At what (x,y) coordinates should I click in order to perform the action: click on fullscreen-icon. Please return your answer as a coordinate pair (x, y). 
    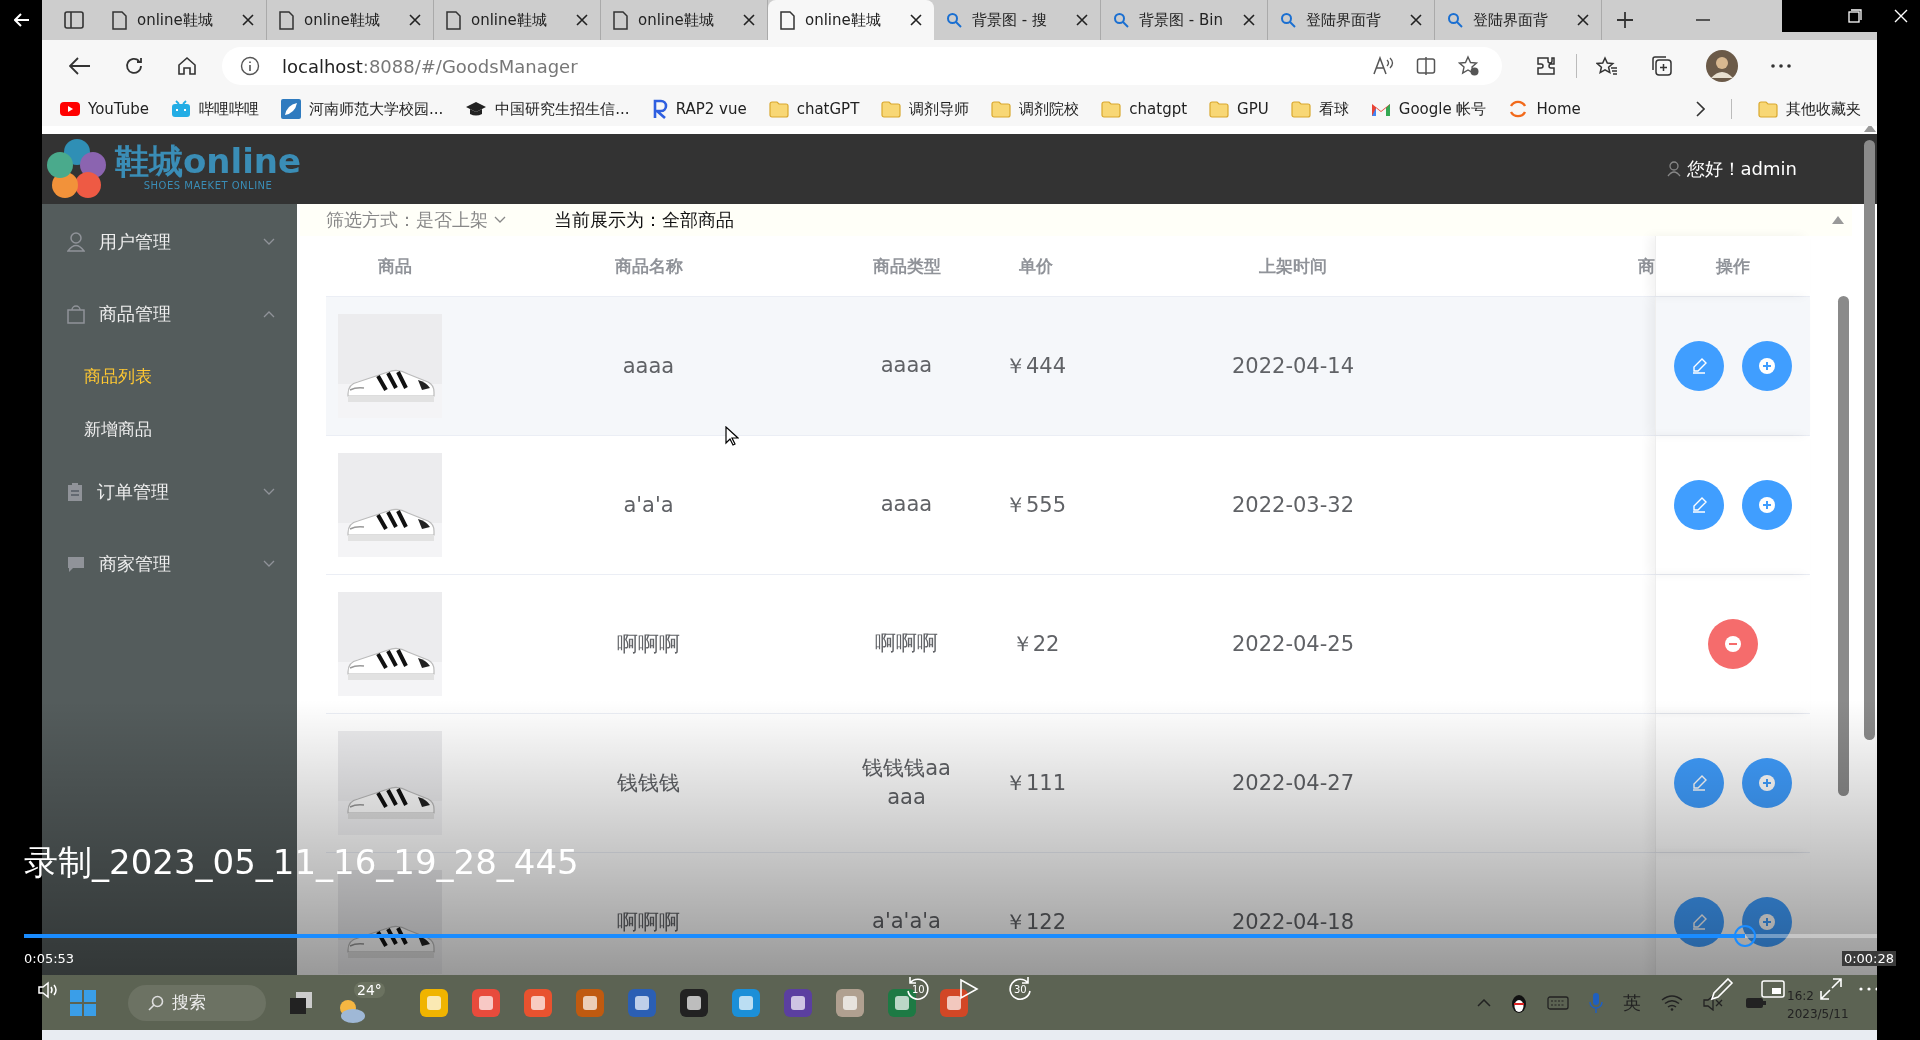
    Looking at the image, I should click on (1831, 989).